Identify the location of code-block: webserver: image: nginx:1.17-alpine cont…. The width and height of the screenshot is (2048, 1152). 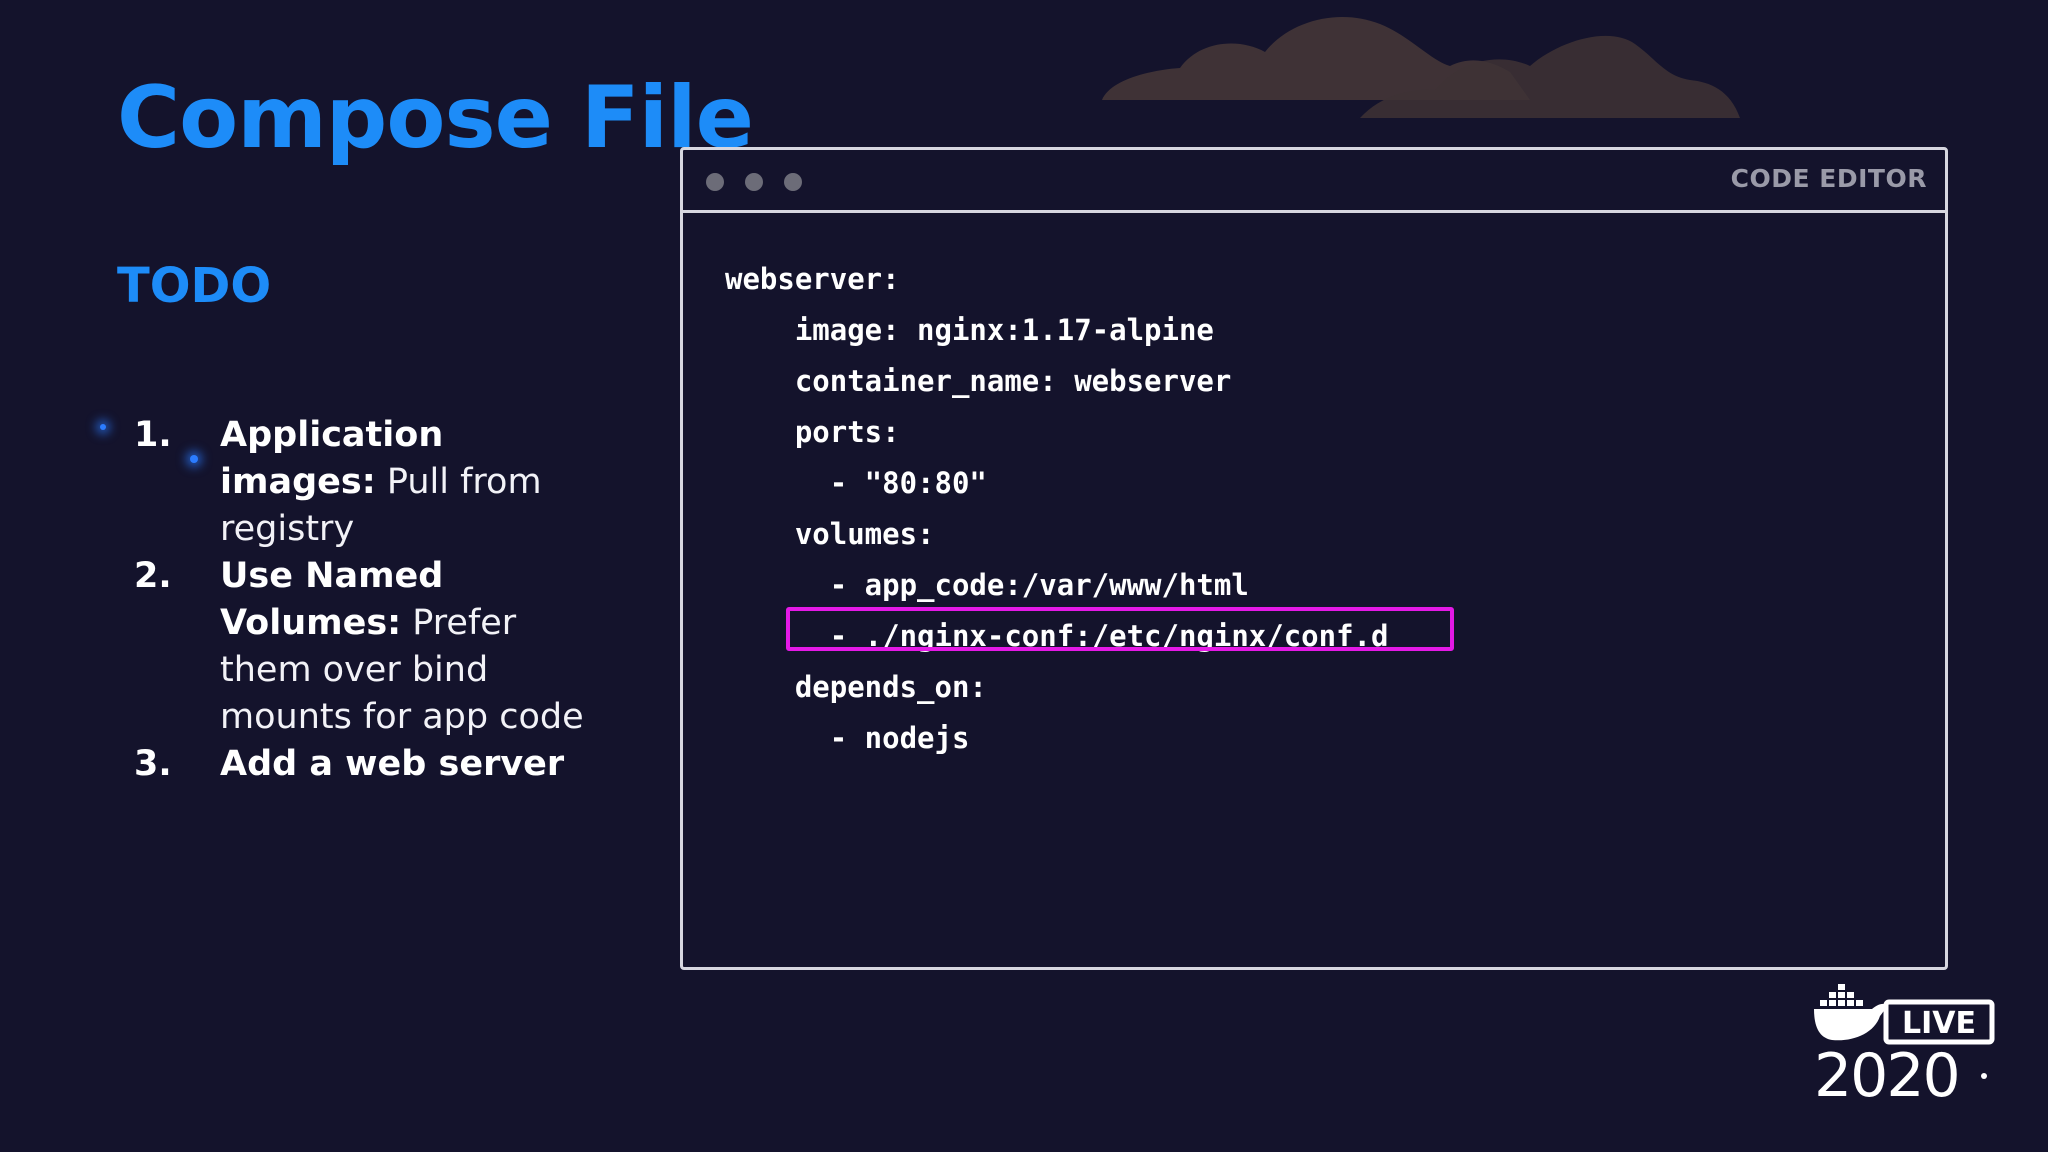
(1056, 509).